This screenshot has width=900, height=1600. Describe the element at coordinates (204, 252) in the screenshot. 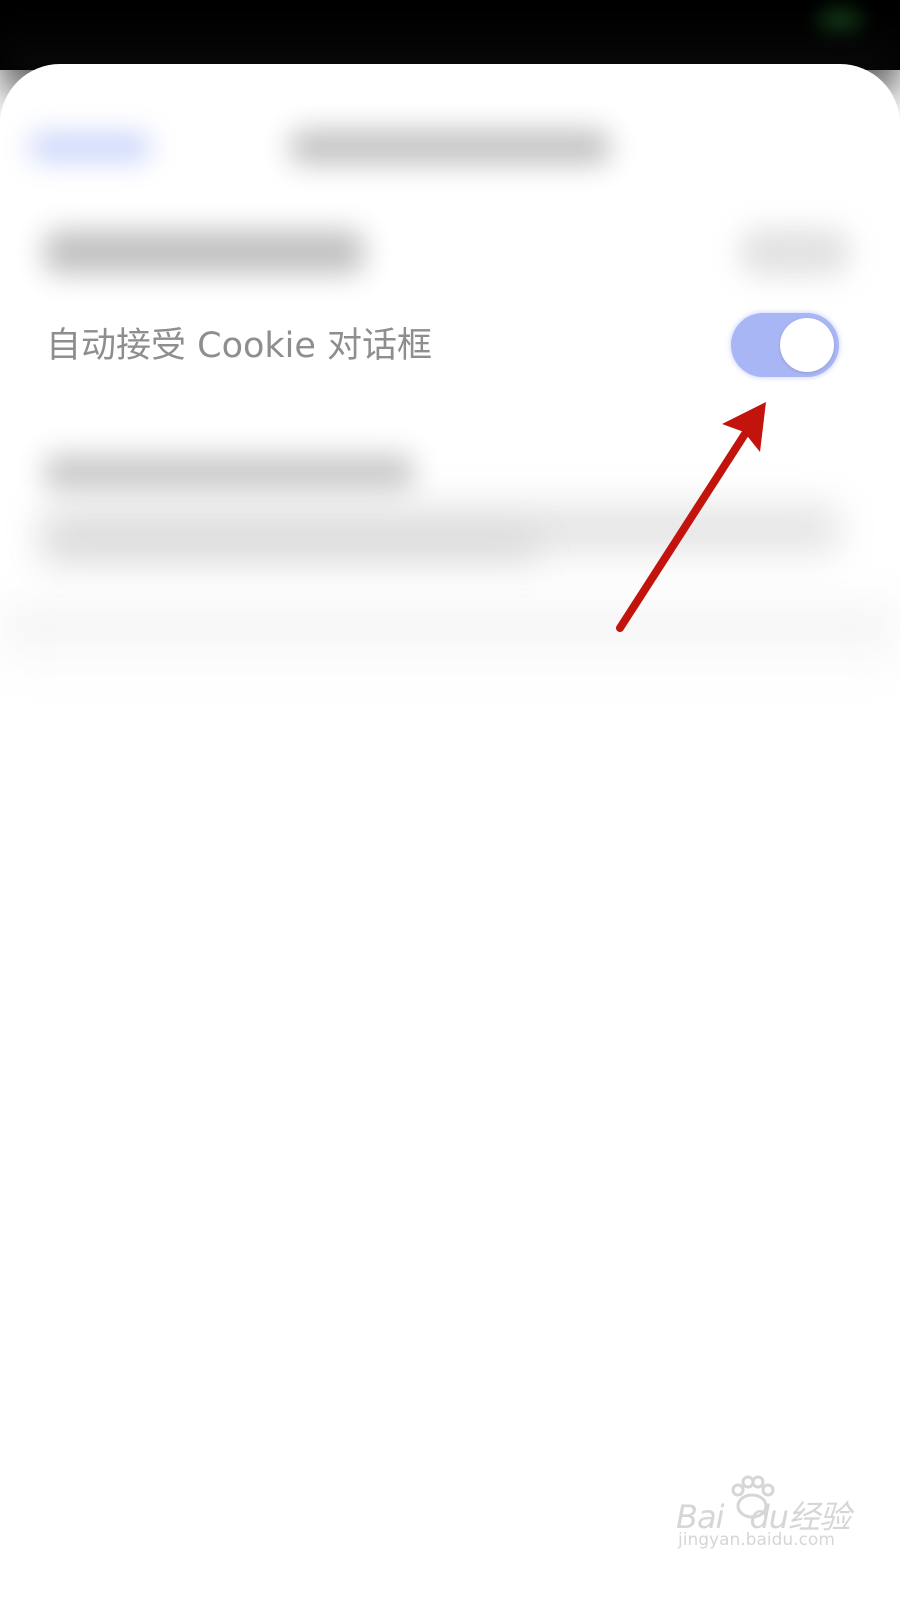

I see `blurred-setting-row-label` at that location.